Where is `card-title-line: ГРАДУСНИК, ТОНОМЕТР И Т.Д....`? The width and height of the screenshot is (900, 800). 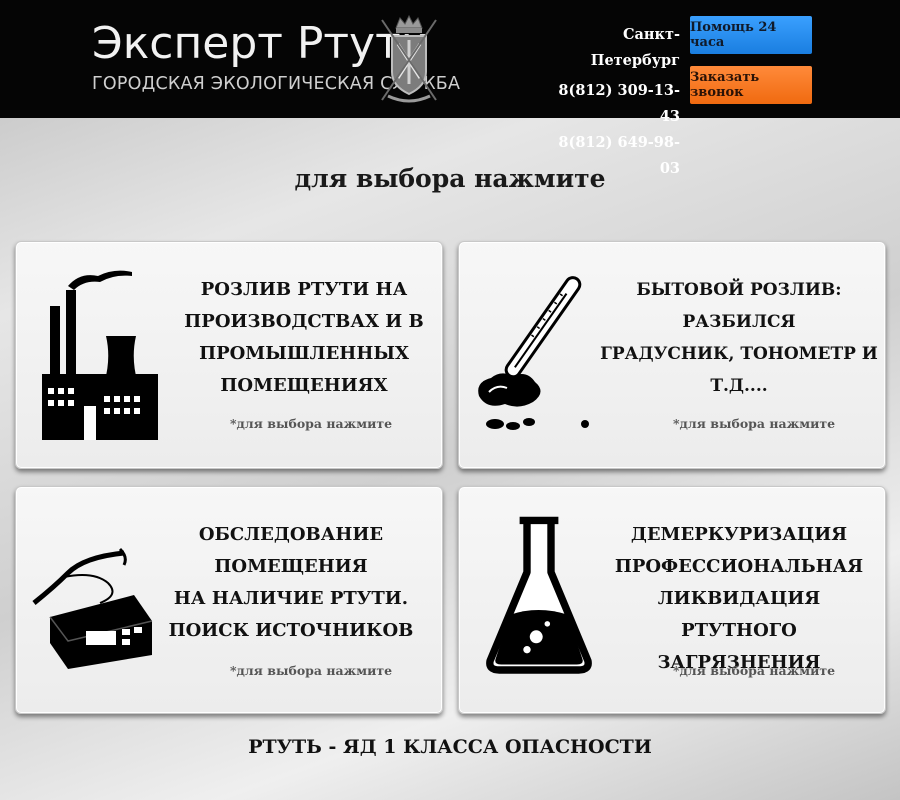 card-title-line: ГРАДУСНИК, ТОНОМЕТР И Т.Д.... is located at coordinates (739, 370).